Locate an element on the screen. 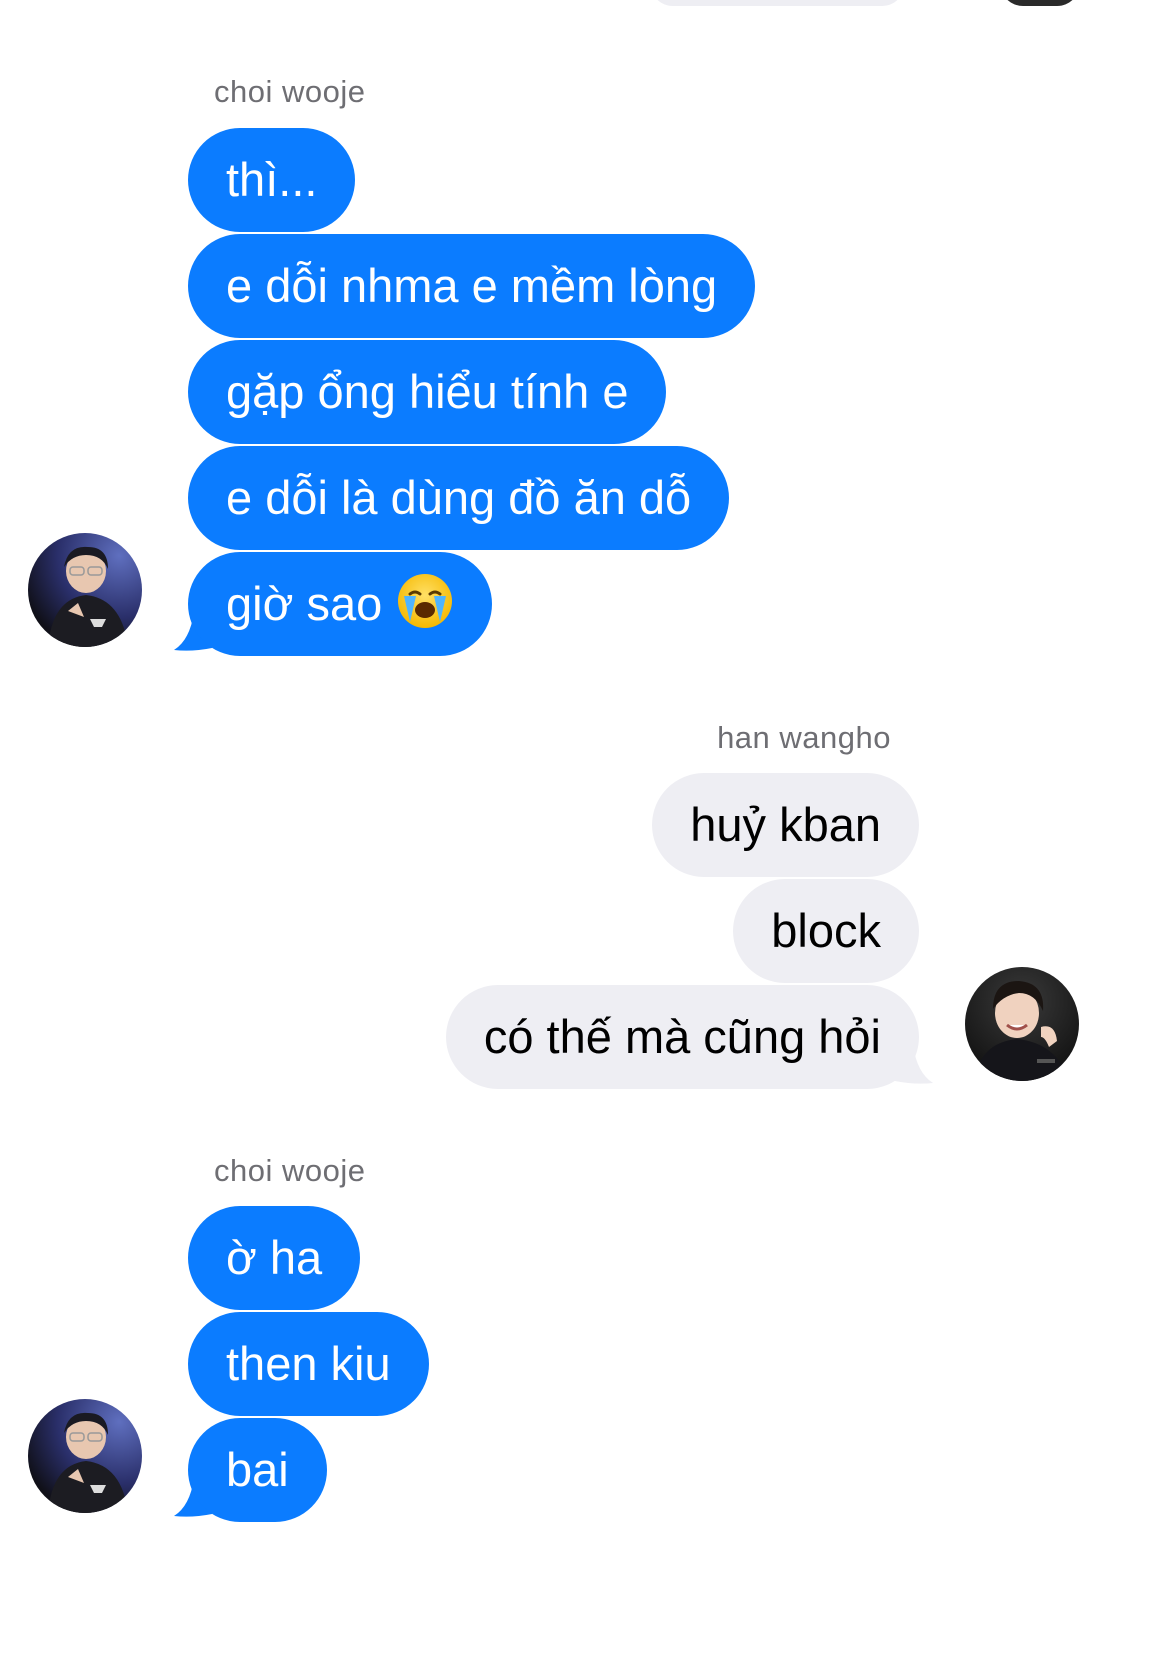  message-bubble: có thế mà cũng hỏi is located at coordinates (682, 1037).